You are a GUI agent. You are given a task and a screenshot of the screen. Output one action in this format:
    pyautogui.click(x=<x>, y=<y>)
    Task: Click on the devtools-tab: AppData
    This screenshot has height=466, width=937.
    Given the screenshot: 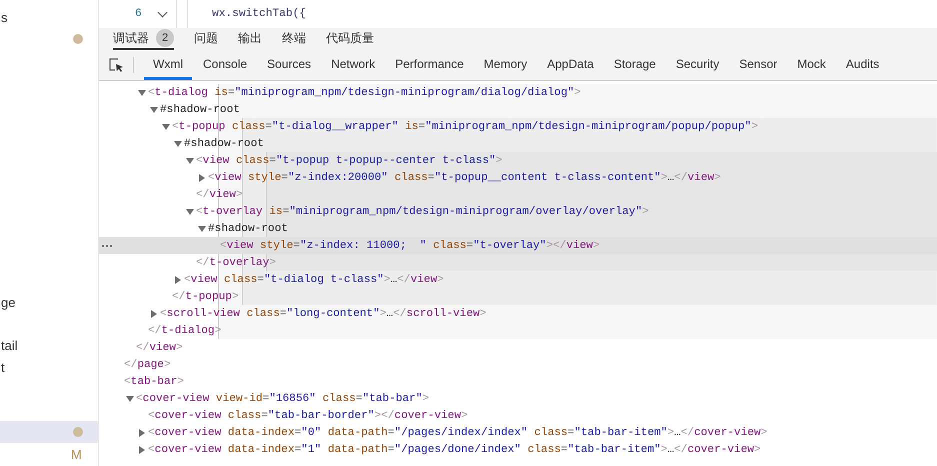 What is the action you would take?
    pyautogui.click(x=570, y=65)
    